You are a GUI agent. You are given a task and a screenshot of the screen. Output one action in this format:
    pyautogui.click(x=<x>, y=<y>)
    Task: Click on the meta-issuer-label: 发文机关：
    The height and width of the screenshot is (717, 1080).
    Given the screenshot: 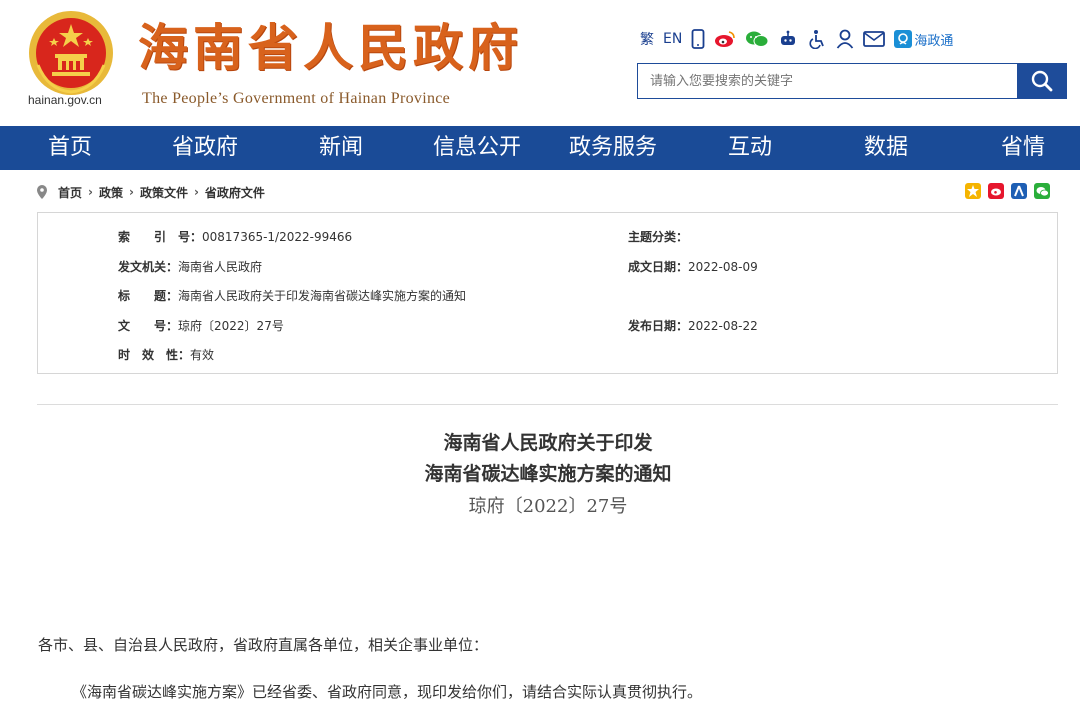 What is the action you would take?
    pyautogui.click(x=148, y=267)
    